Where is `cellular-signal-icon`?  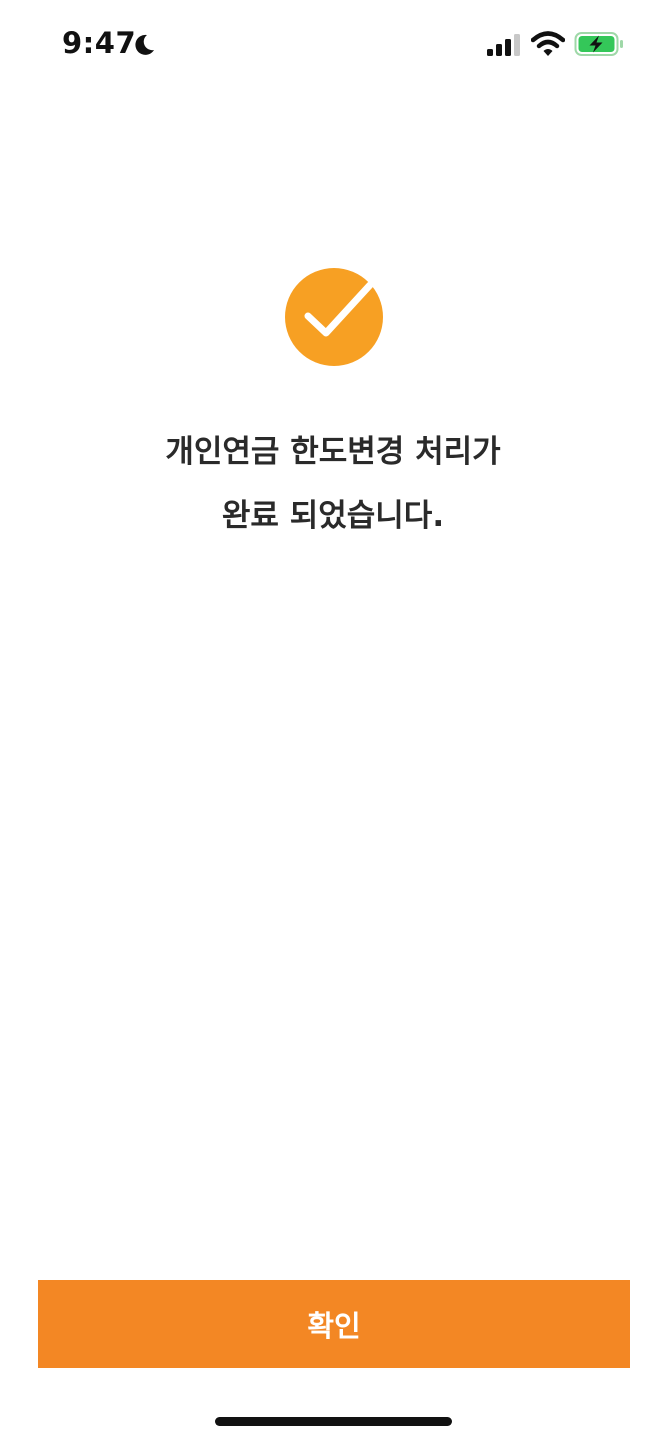 cellular-signal-icon is located at coordinates (503, 45).